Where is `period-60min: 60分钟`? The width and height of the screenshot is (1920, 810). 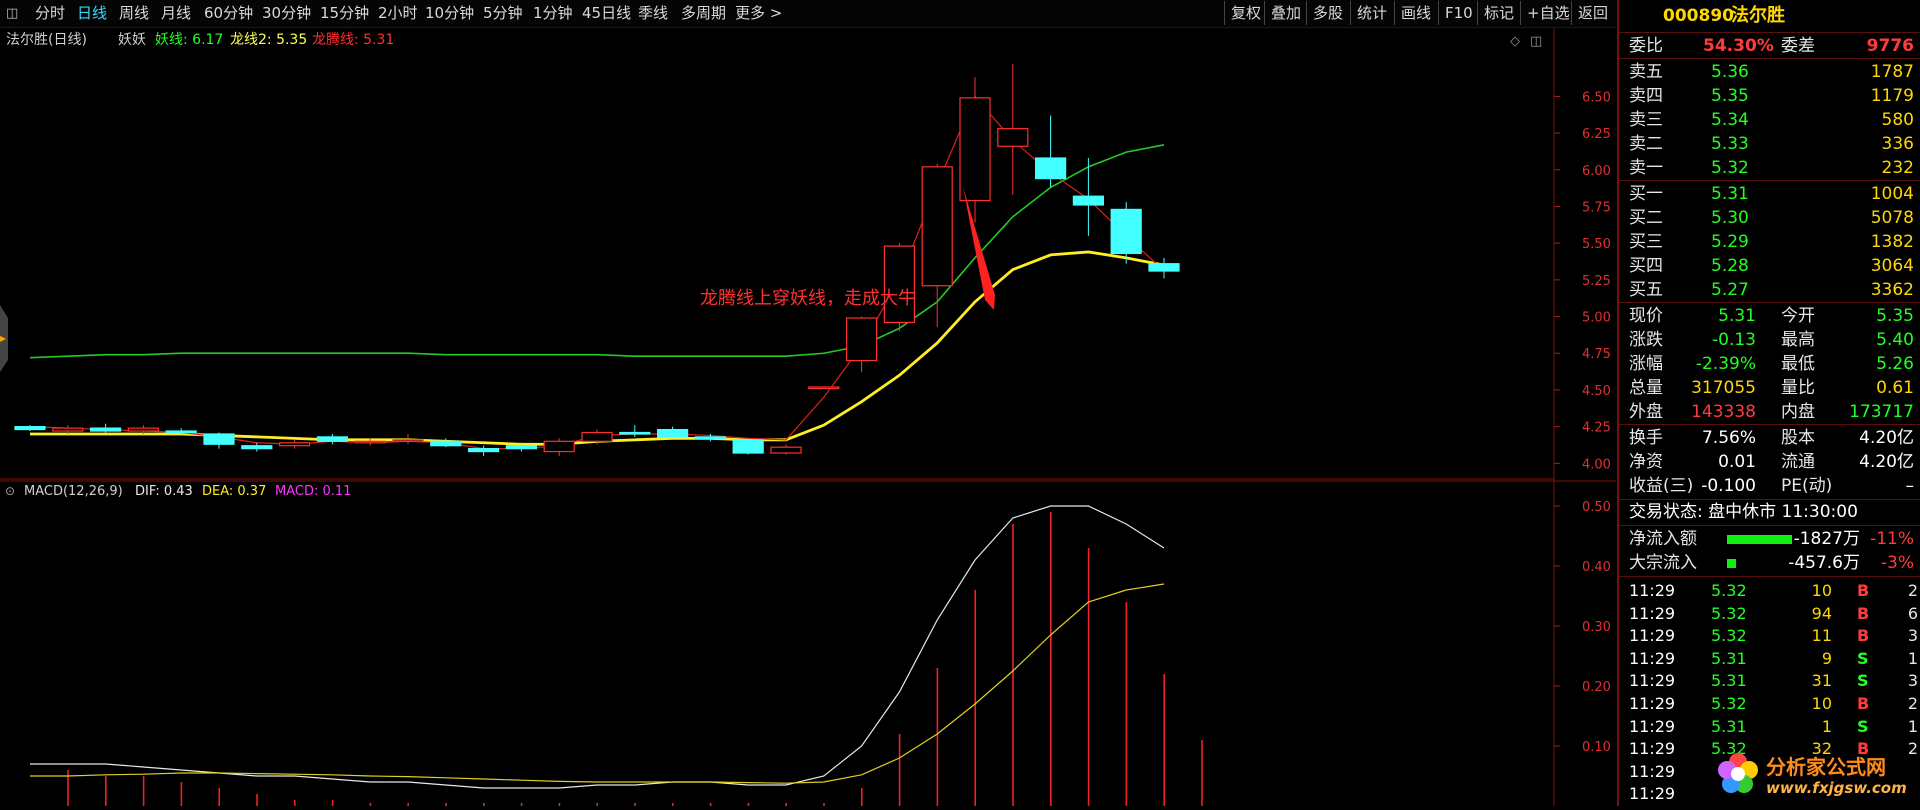
period-60min: 60分钟 is located at coordinates (228, 13).